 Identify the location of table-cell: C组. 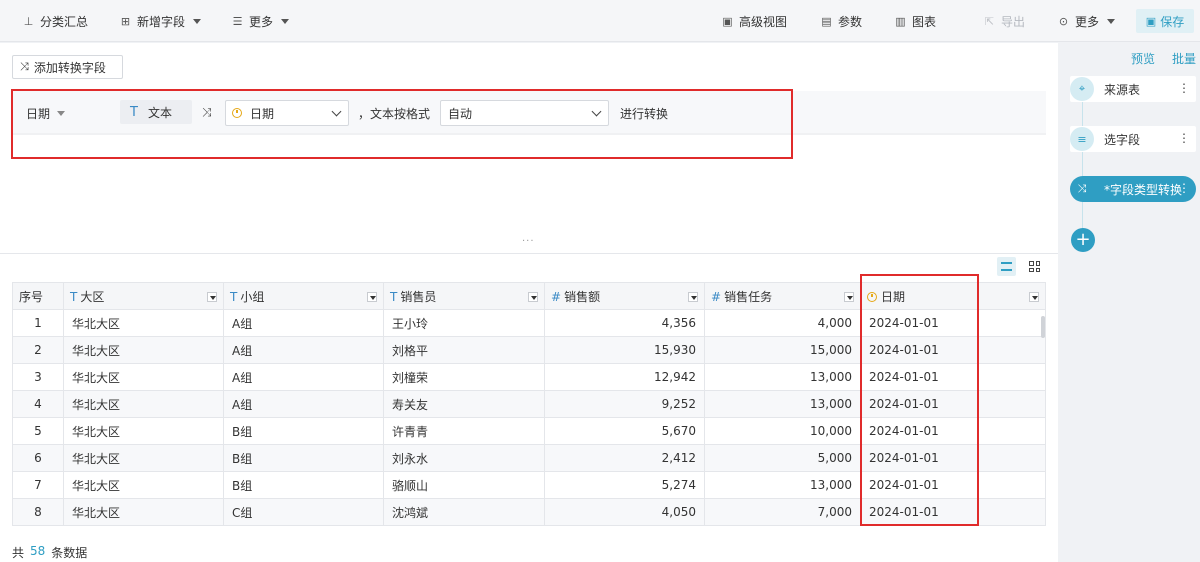
(303, 512).